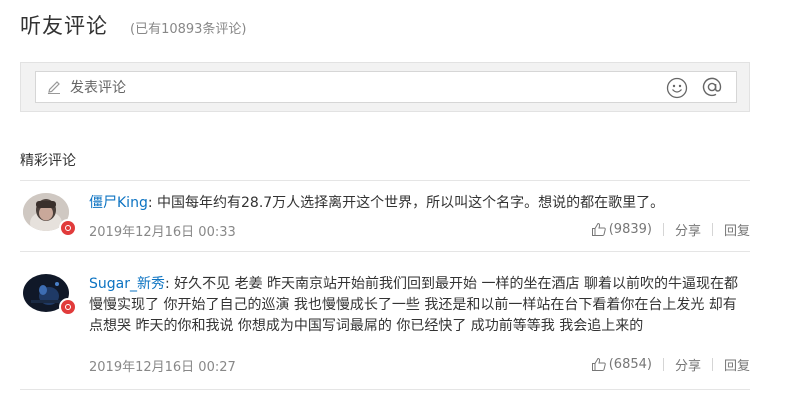 The height and width of the screenshot is (400, 800). I want to click on comment-count: (已有10893条评论), so click(188, 29).